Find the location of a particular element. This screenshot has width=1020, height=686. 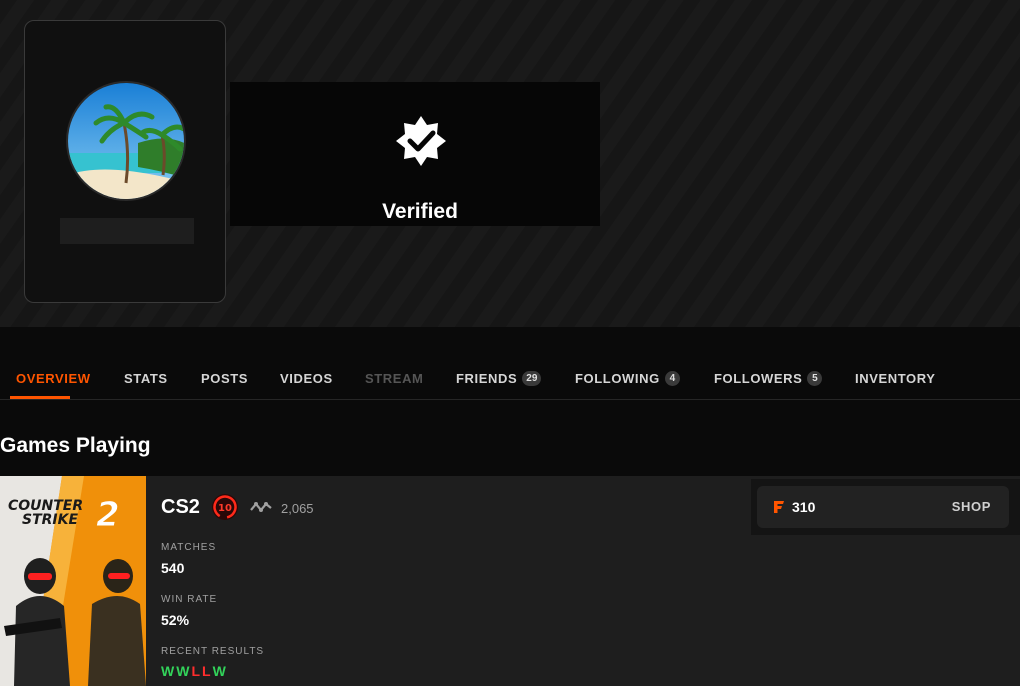

tab-followers: FOLLOWERS 5 is located at coordinates (768, 378).